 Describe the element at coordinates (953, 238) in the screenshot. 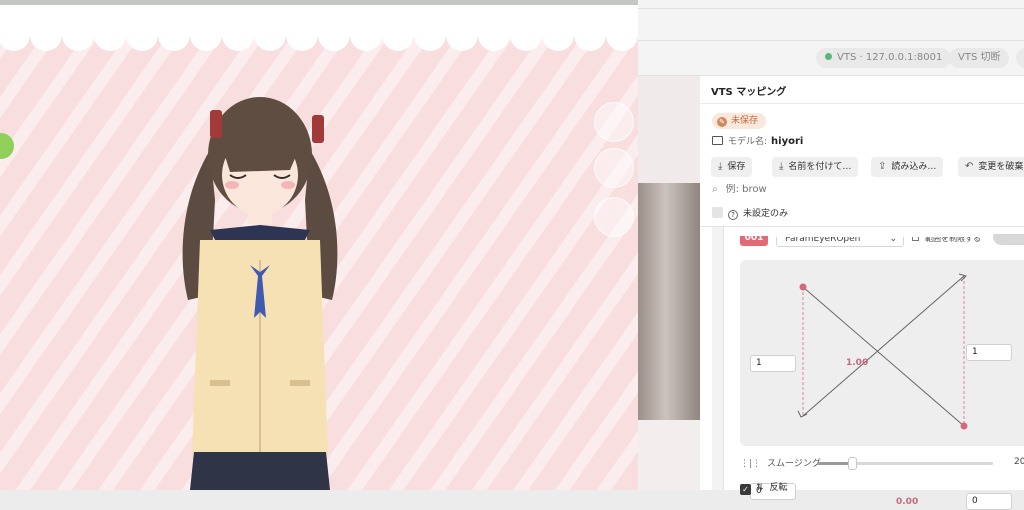

I see `limit-range-label: 範囲を制限する` at that location.